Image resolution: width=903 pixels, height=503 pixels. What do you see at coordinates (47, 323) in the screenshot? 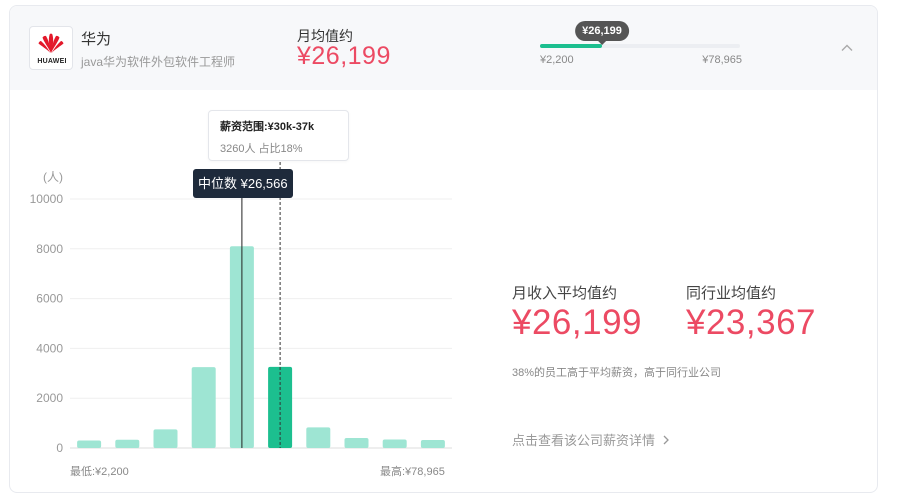
I see `y-axis-ticks: 0 2000 4000 6000 8000 10000` at bounding box center [47, 323].